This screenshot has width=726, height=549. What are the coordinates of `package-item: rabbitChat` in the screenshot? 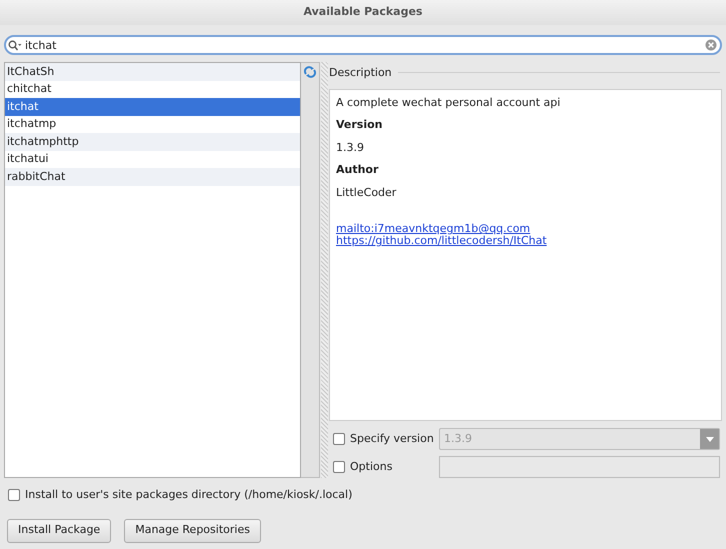 It's located at (152, 177).